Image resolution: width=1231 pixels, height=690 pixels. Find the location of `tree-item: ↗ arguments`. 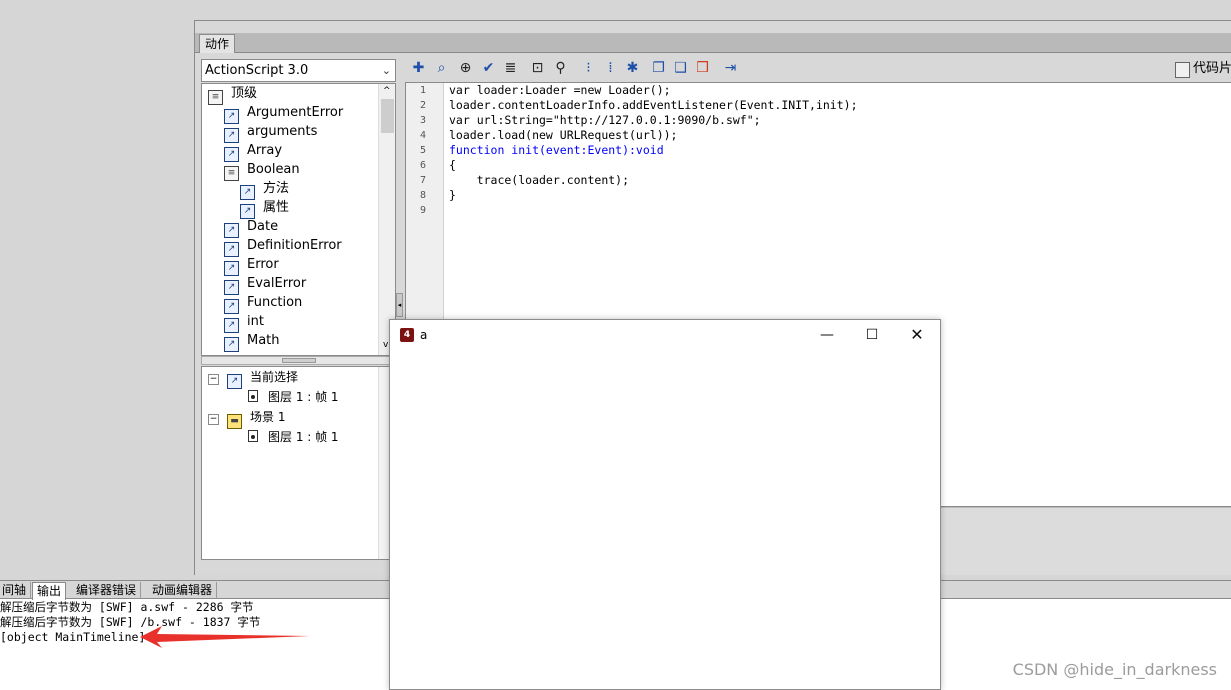

tree-item: ↗ arguments is located at coordinates (270, 132).